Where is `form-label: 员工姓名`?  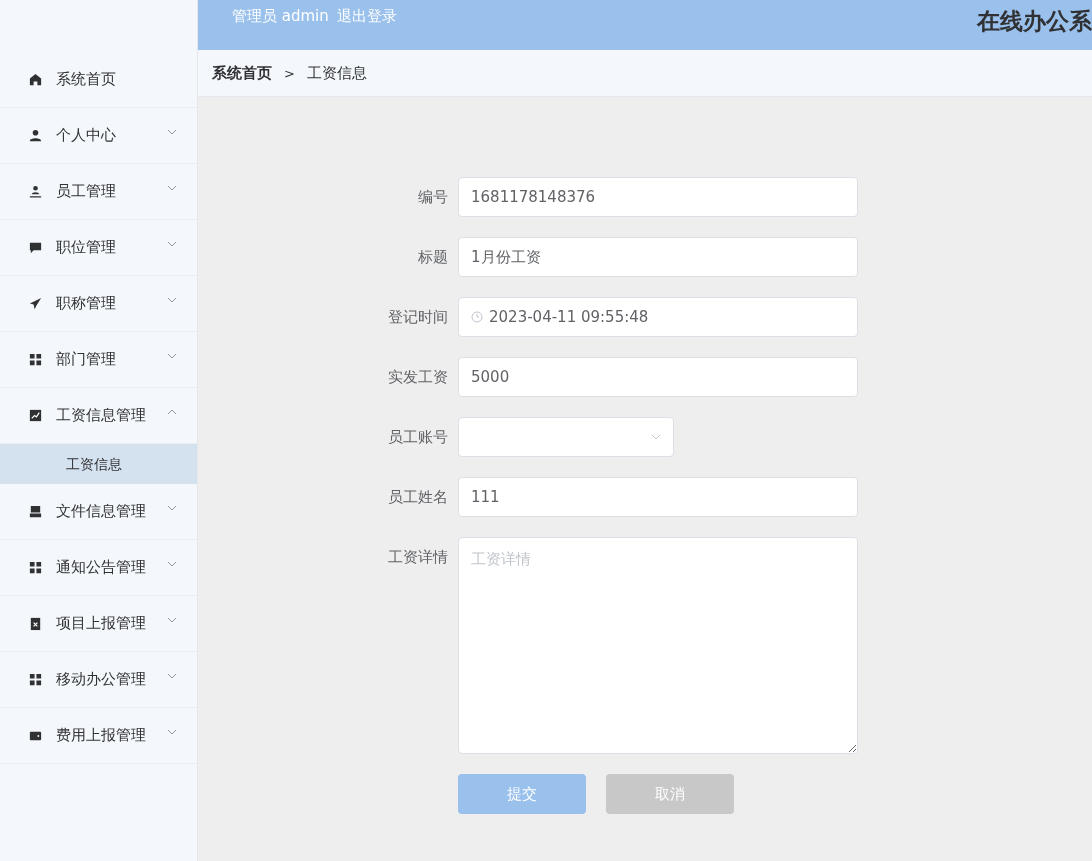 form-label: 员工姓名 is located at coordinates (418, 497).